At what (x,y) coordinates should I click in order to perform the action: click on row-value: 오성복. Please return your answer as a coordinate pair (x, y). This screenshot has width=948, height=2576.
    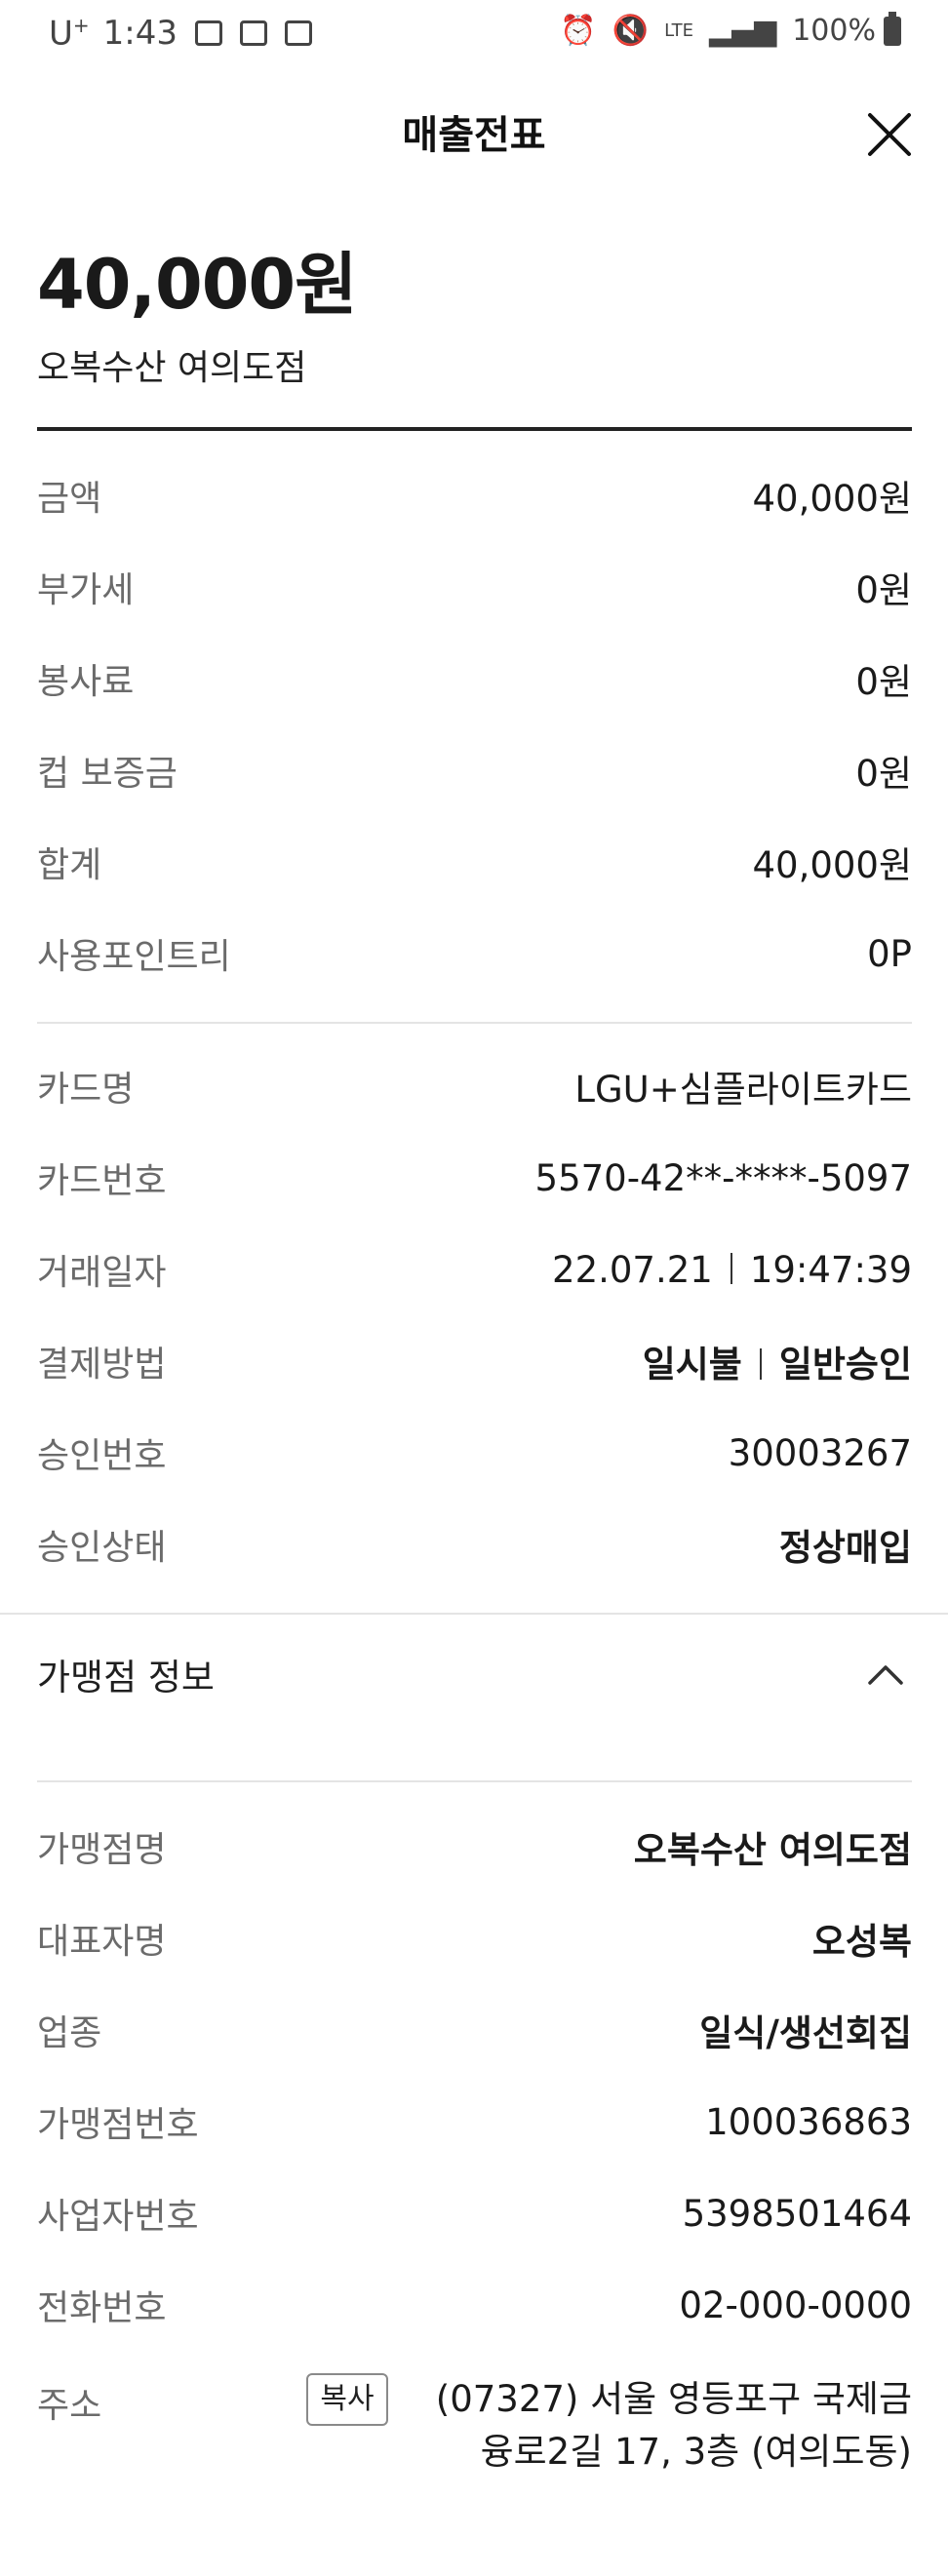
    Looking at the image, I should click on (861, 1942).